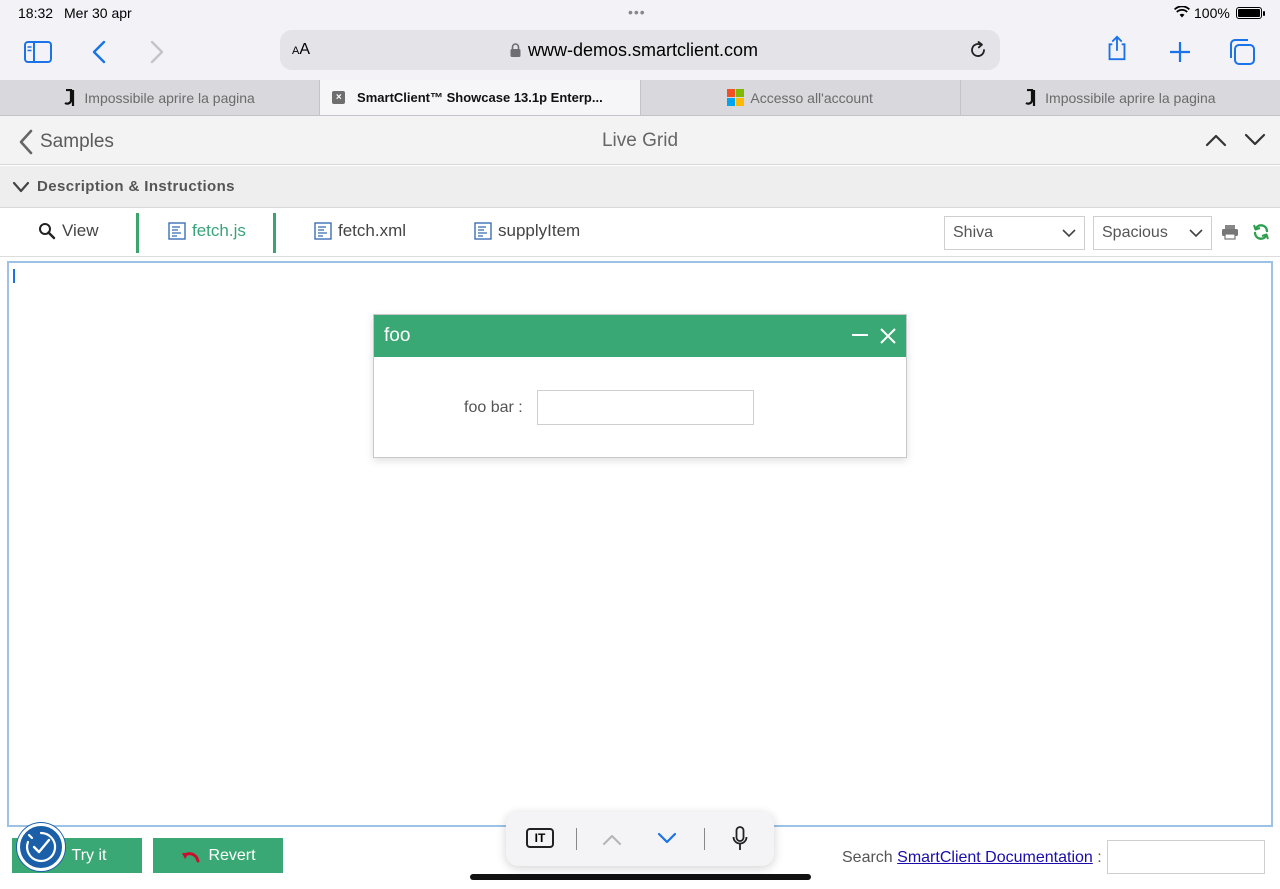 The width and height of the screenshot is (1280, 889). Describe the element at coordinates (80, 230) in the screenshot. I see `tab-label: View` at that location.